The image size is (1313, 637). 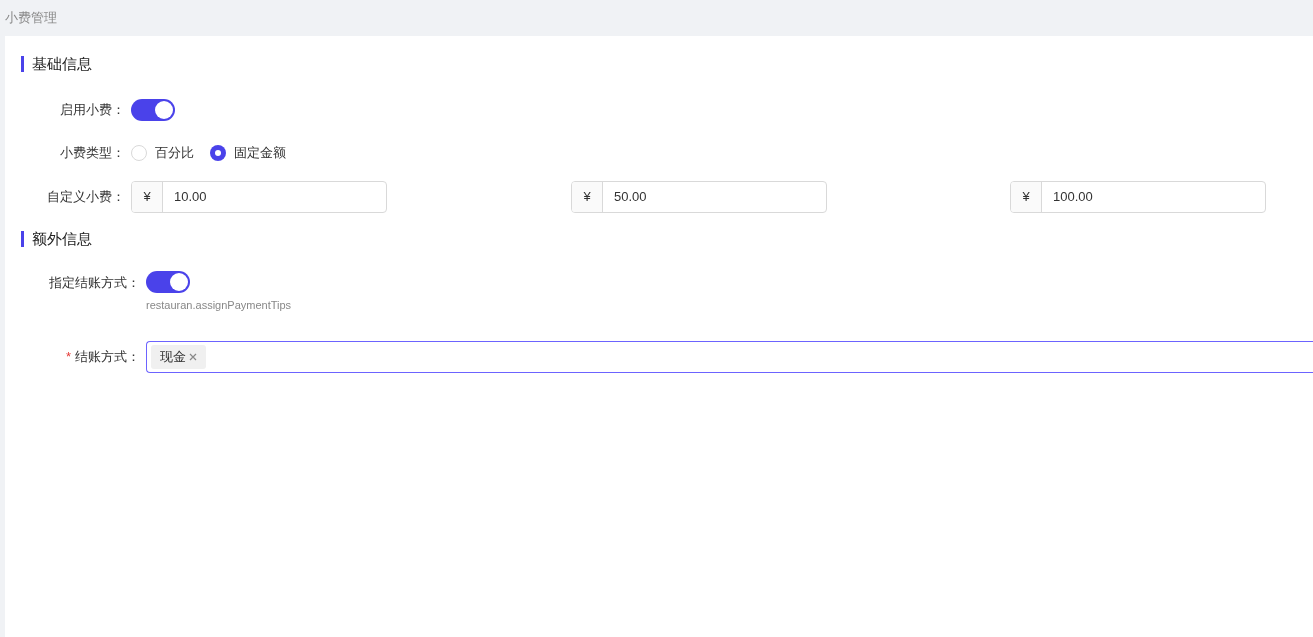 What do you see at coordinates (62, 238) in the screenshot?
I see `section-title: 额外信息` at bounding box center [62, 238].